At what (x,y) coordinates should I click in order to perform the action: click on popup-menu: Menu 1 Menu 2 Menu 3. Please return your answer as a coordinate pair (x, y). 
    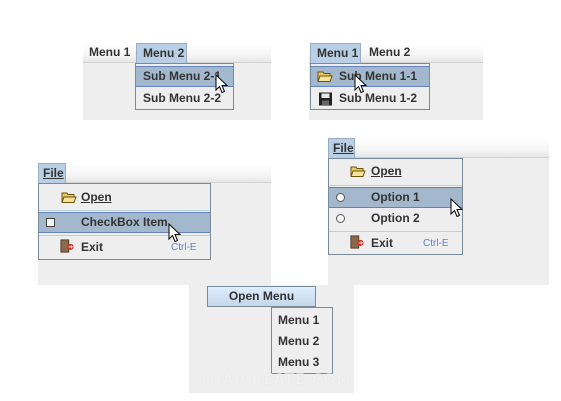
    Looking at the image, I should click on (302, 340).